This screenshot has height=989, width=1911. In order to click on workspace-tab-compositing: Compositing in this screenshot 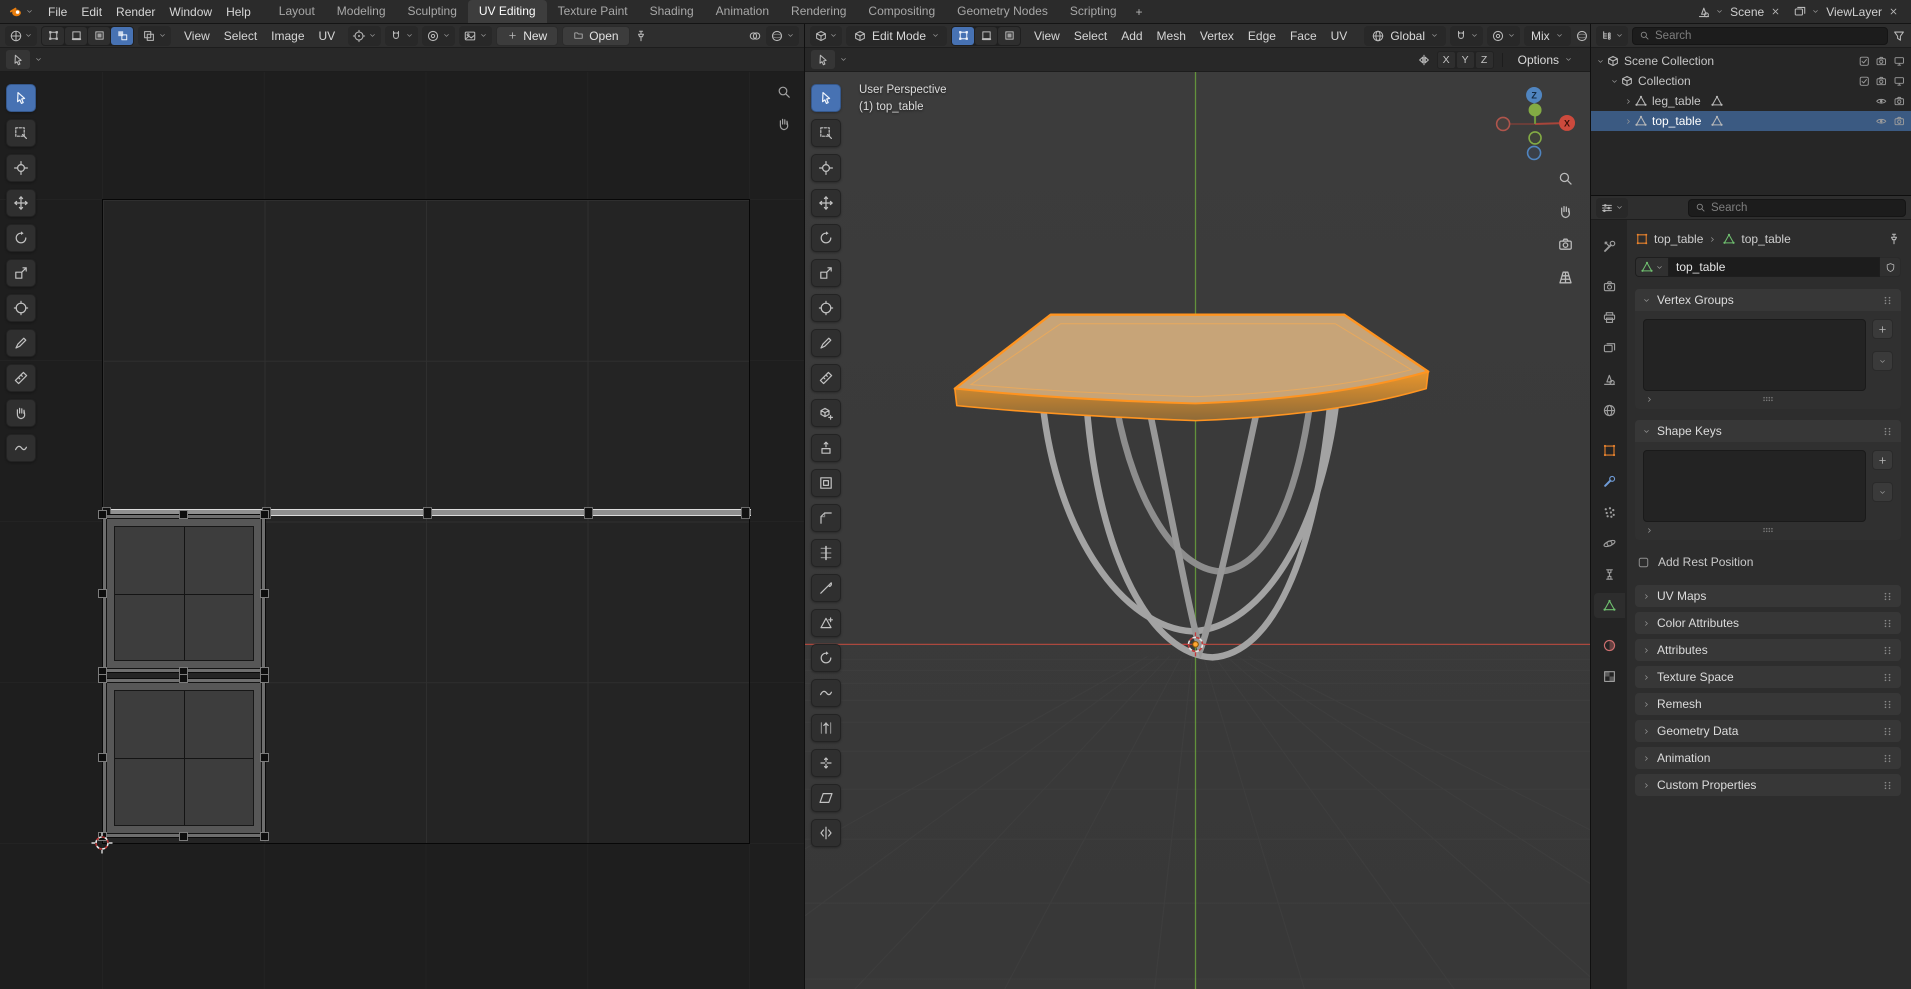, I will do `click(901, 11)`.